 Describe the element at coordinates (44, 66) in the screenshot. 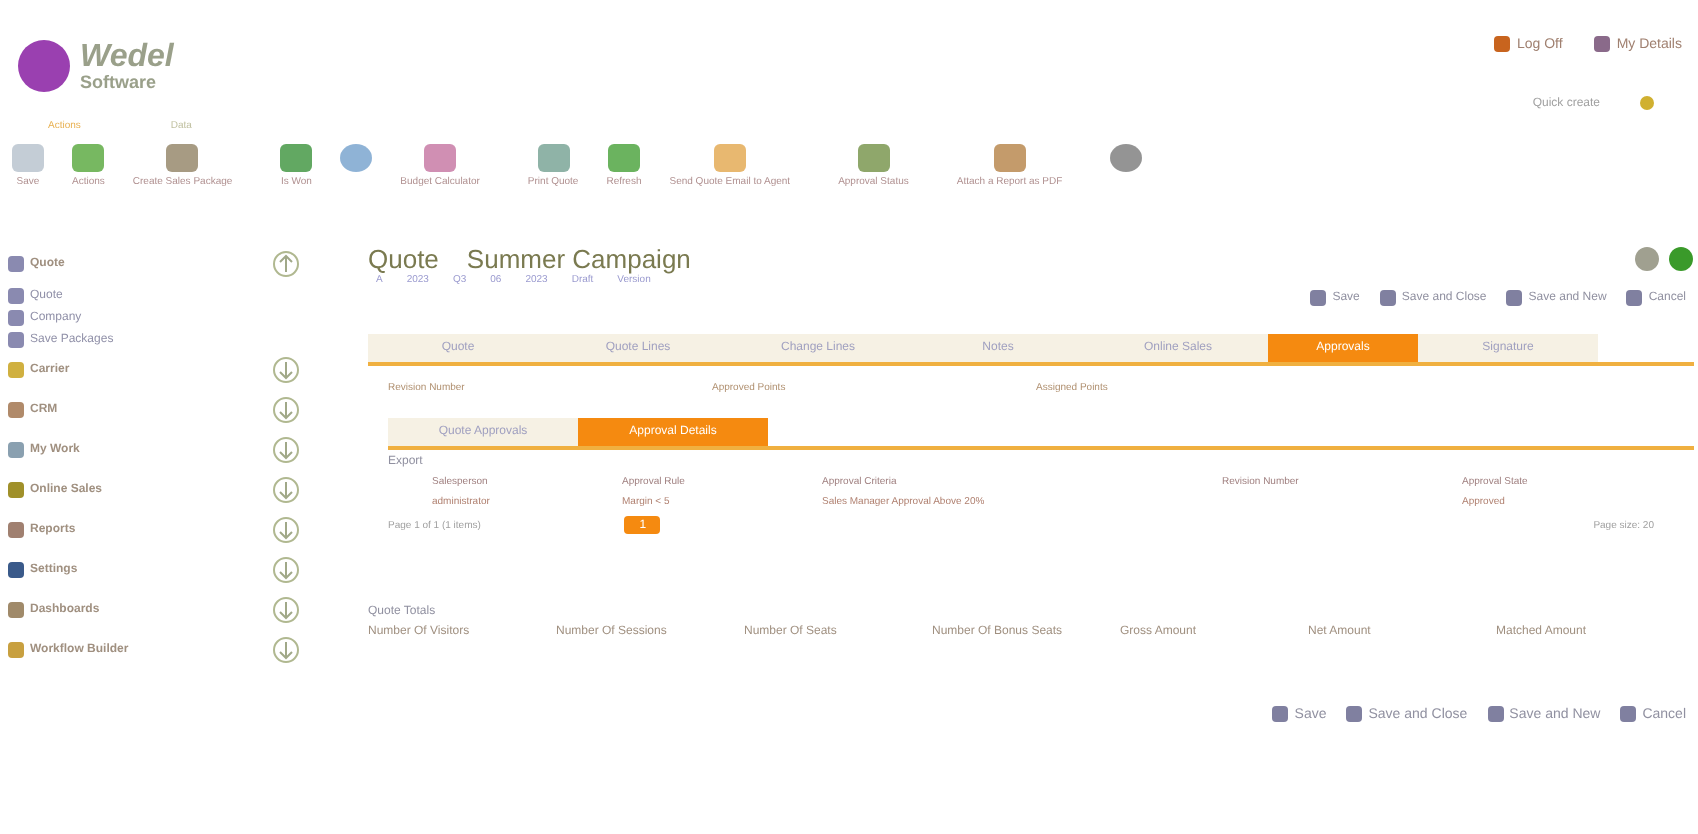

I see `logo-icon` at that location.